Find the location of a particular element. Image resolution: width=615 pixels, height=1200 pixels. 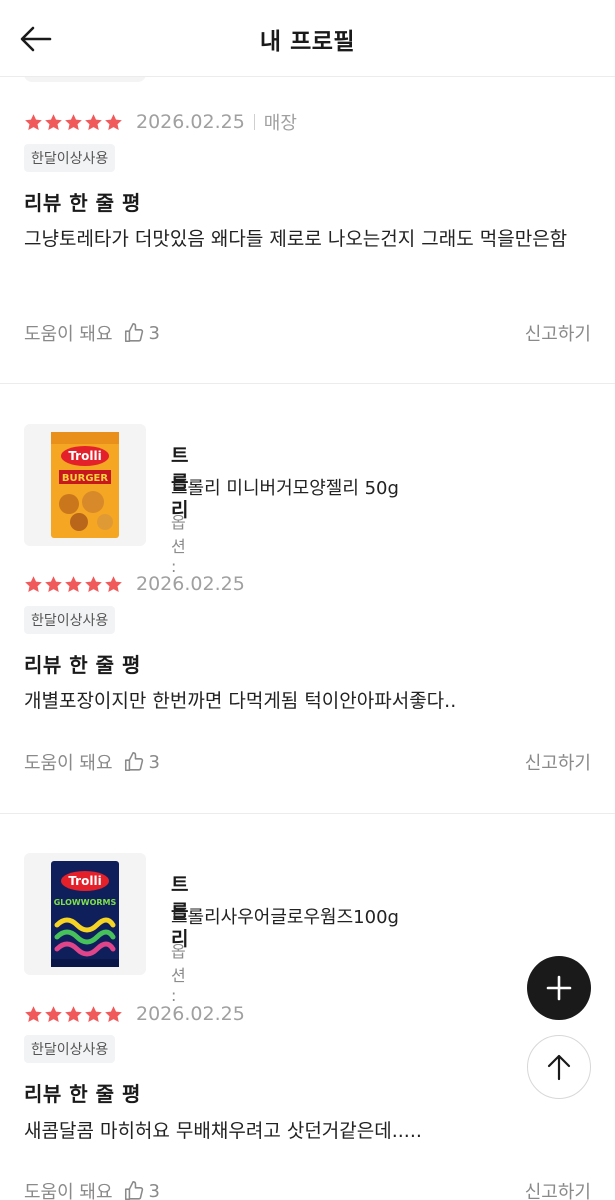

scroll-to-top-button is located at coordinates (559, 1067).